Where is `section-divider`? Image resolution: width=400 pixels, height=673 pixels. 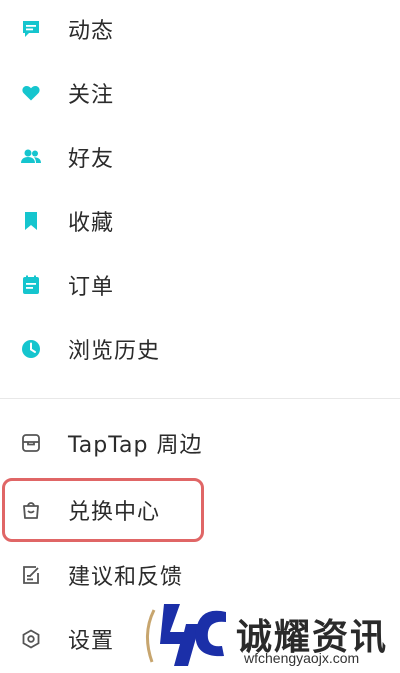 section-divider is located at coordinates (200, 398).